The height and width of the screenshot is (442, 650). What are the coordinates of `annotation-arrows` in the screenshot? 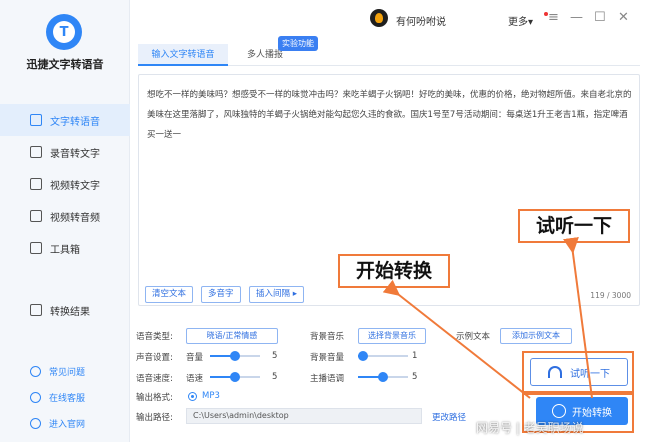 It's located at (487, 318).